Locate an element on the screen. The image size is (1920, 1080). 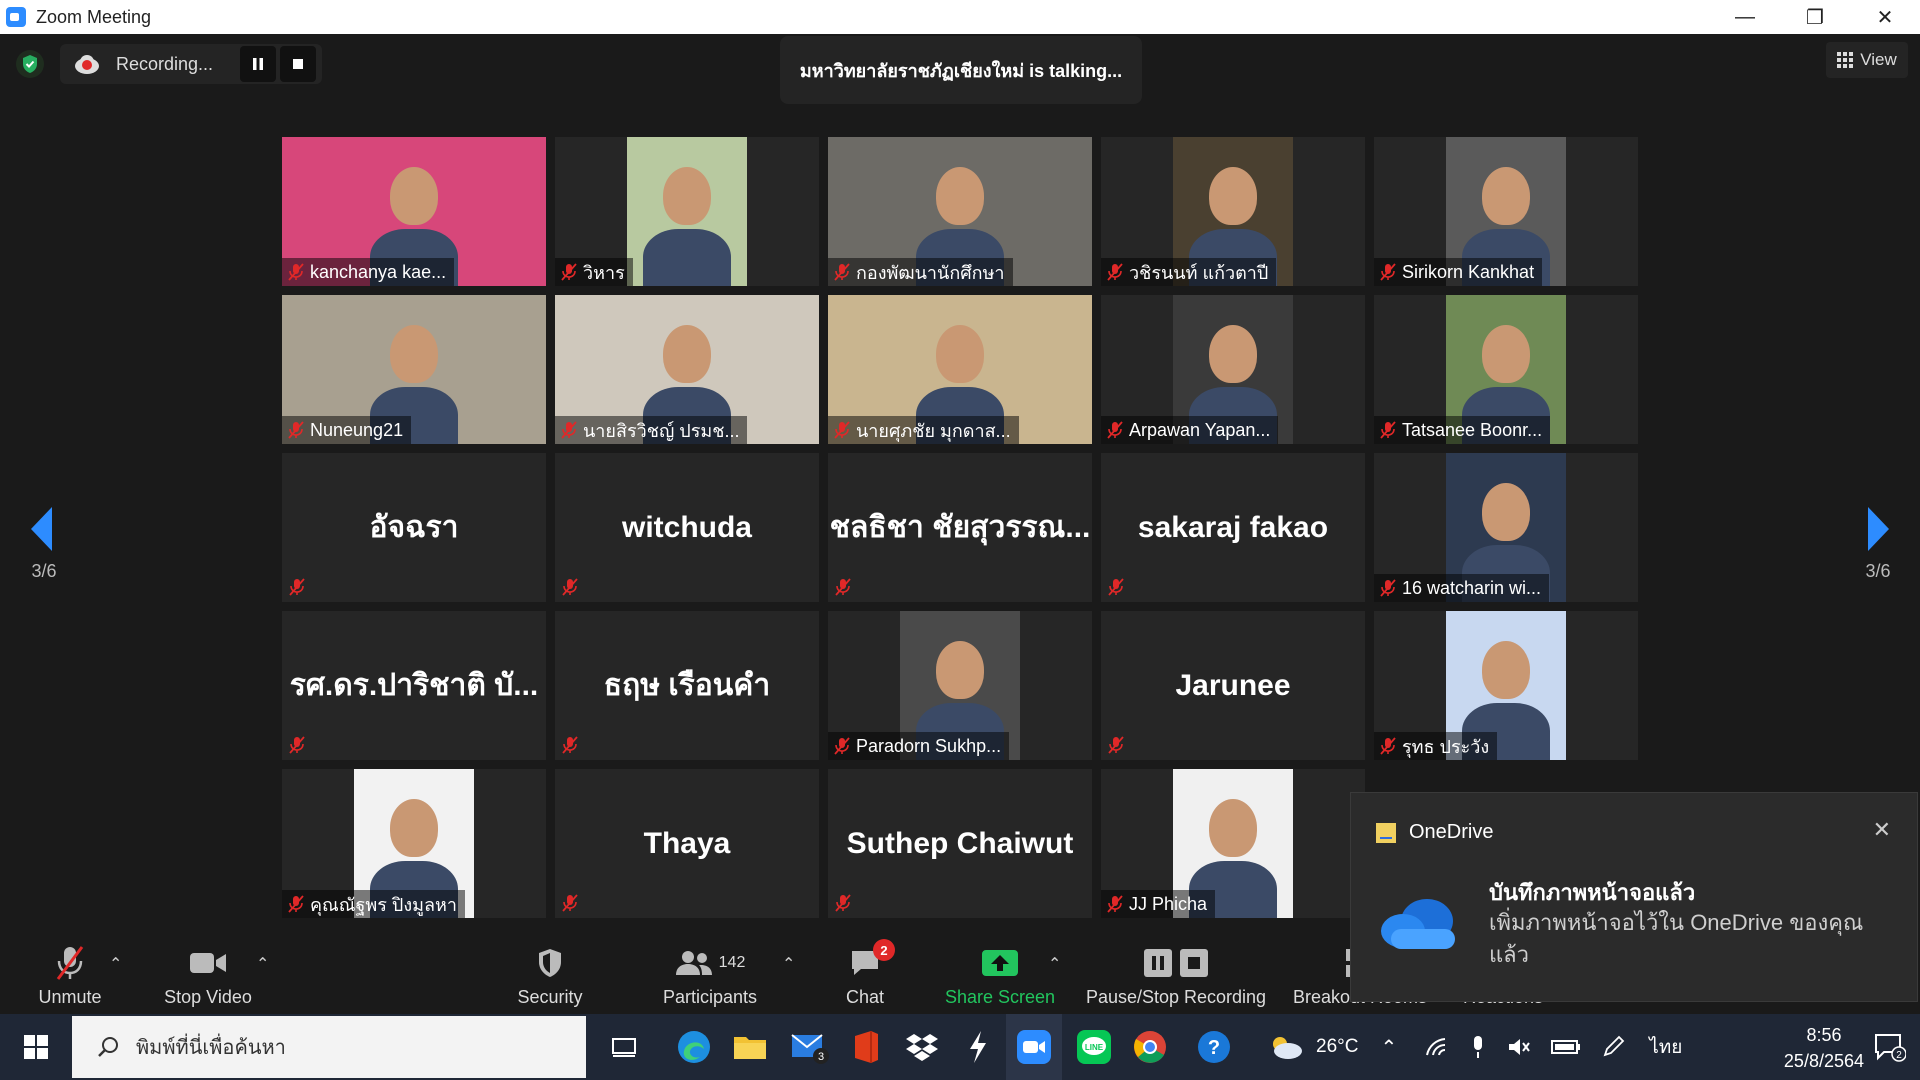
speaker-muted-icon is located at coordinates (1519, 1047).